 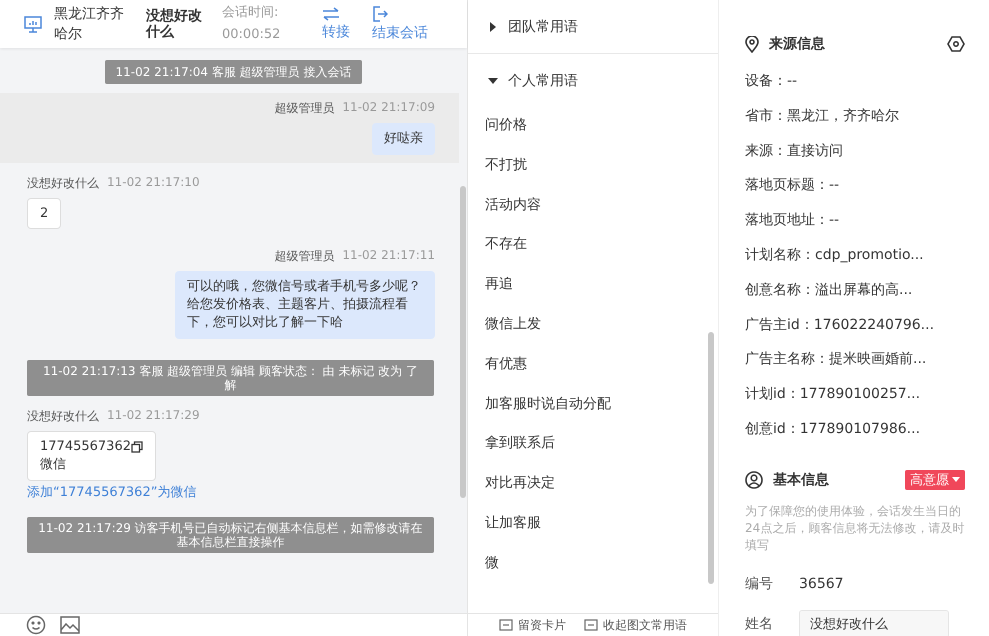 I want to click on quick-reply-item: 再追, so click(x=593, y=285).